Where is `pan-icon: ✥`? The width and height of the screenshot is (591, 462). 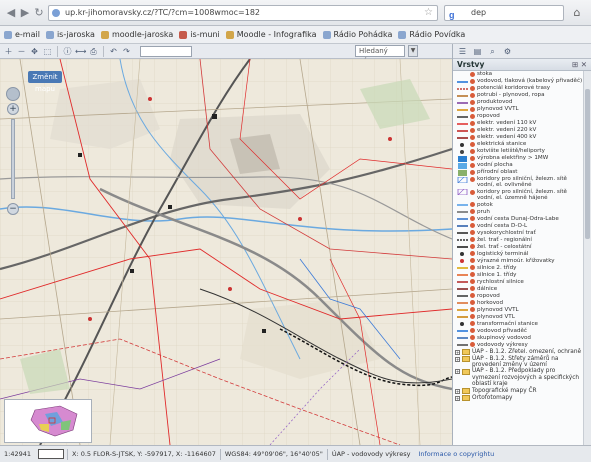
pan-icon: ✥ is located at coordinates (34, 51).